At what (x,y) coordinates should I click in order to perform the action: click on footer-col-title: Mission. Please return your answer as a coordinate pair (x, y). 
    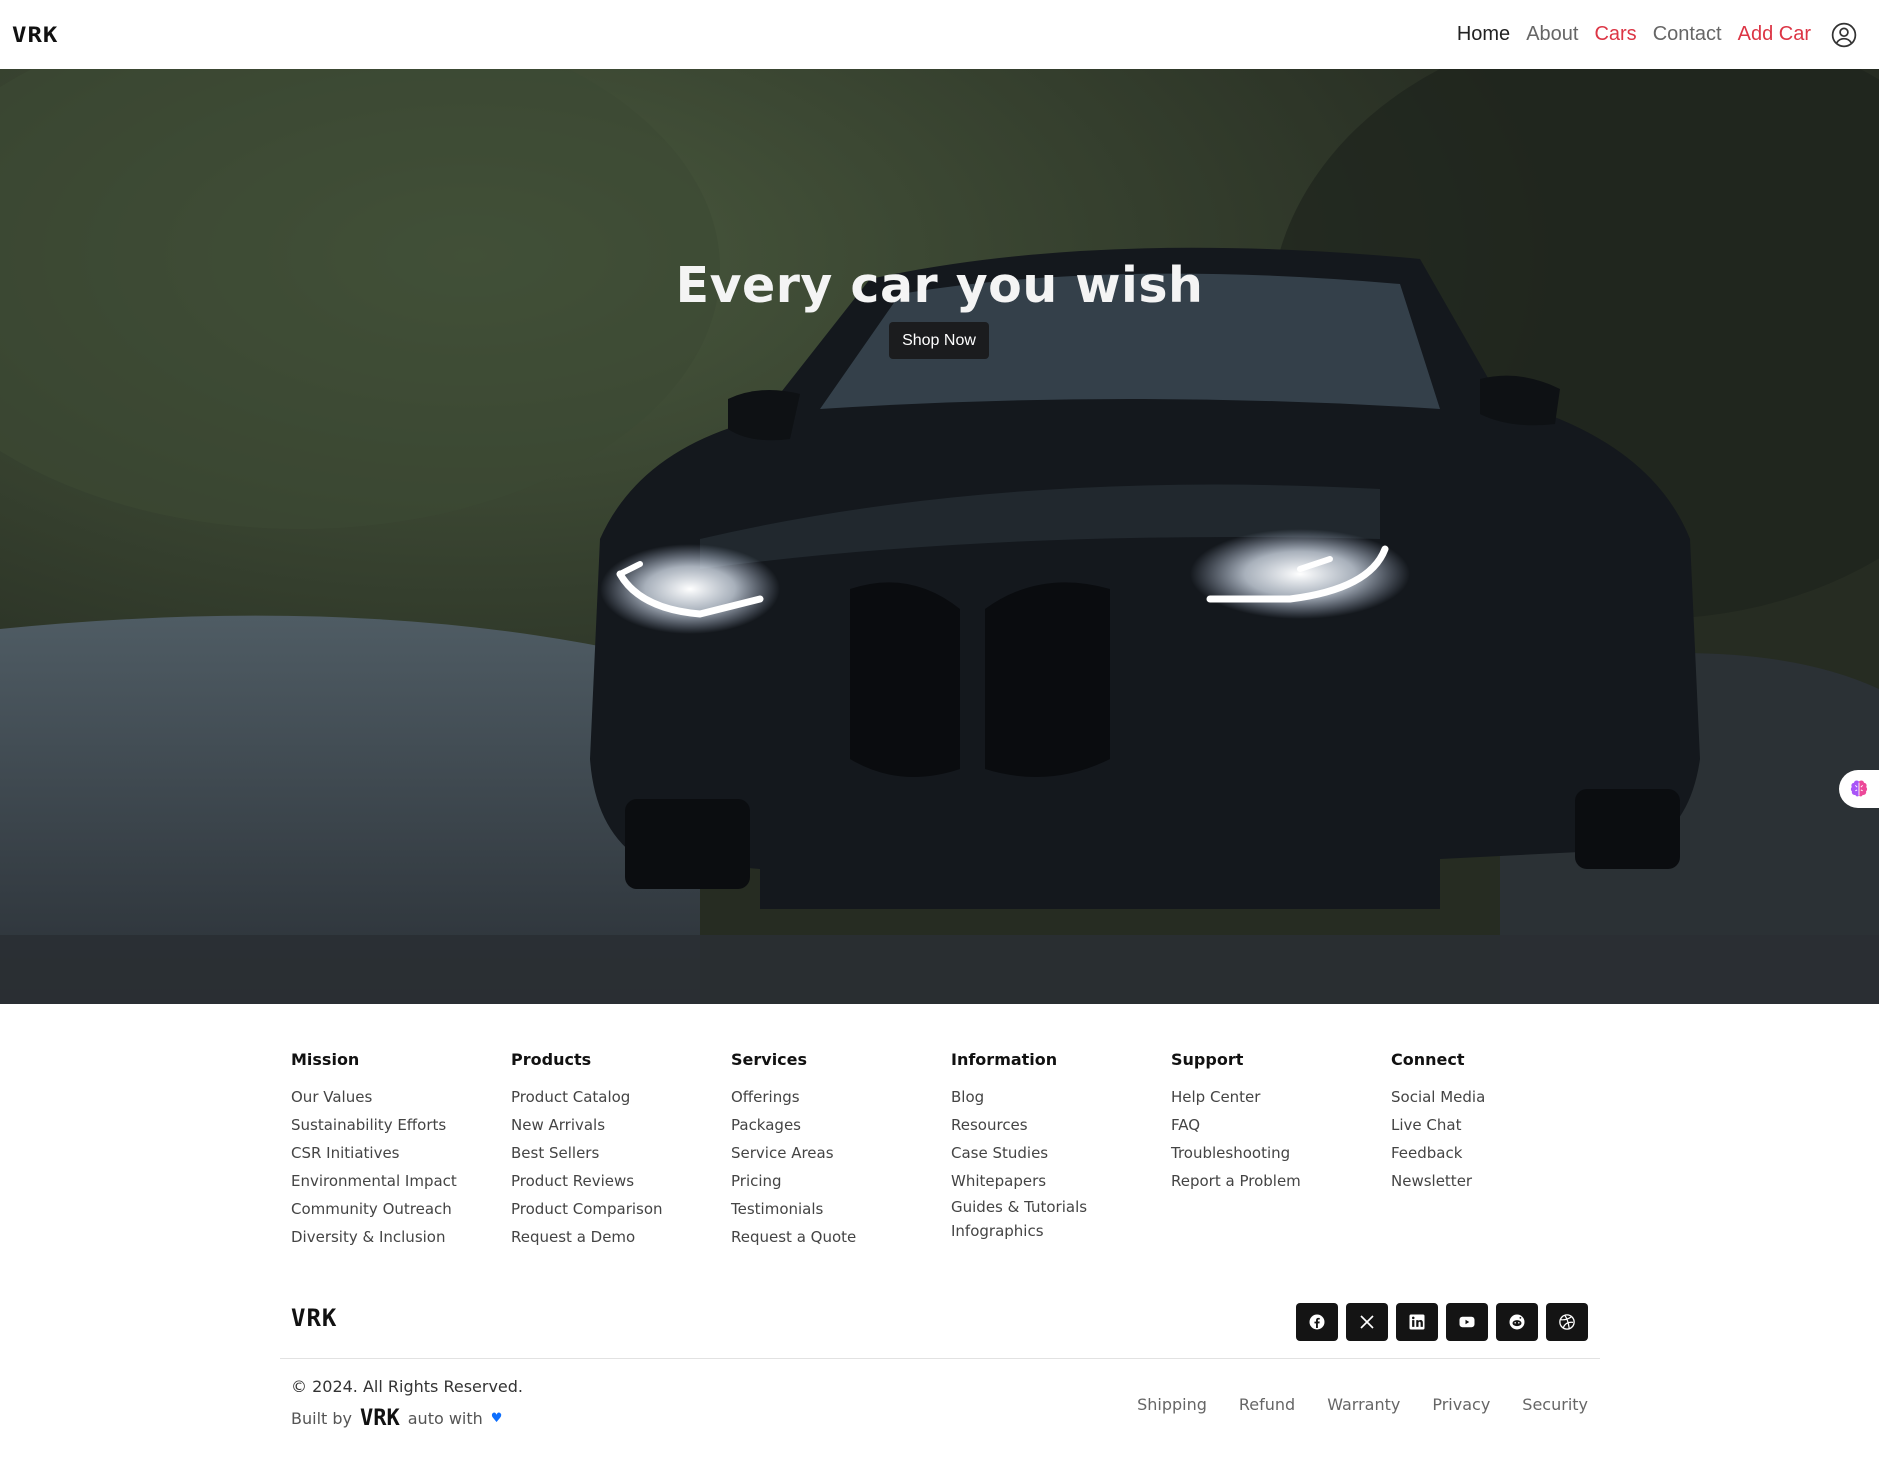
    Looking at the image, I should click on (325, 1059).